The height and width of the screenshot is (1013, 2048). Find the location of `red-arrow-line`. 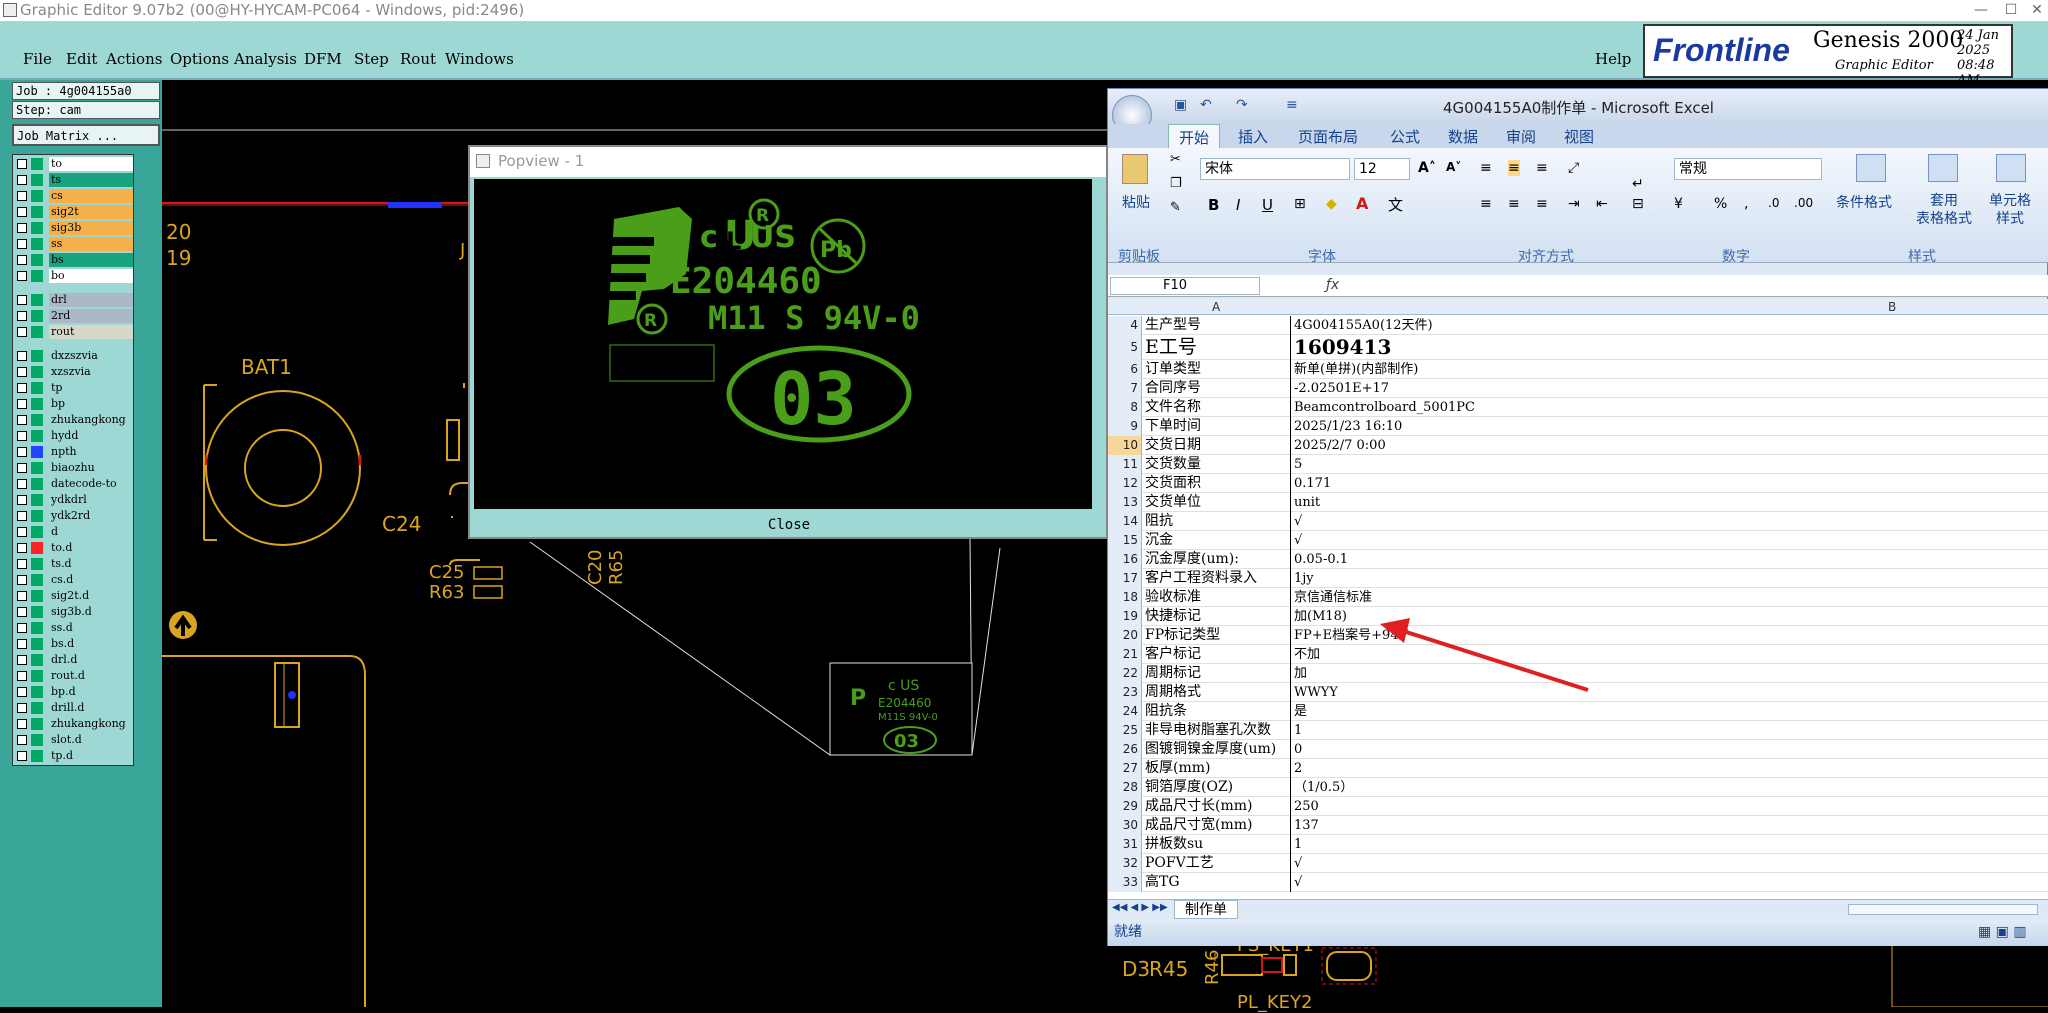

red-arrow-line is located at coordinates (1494, 660).